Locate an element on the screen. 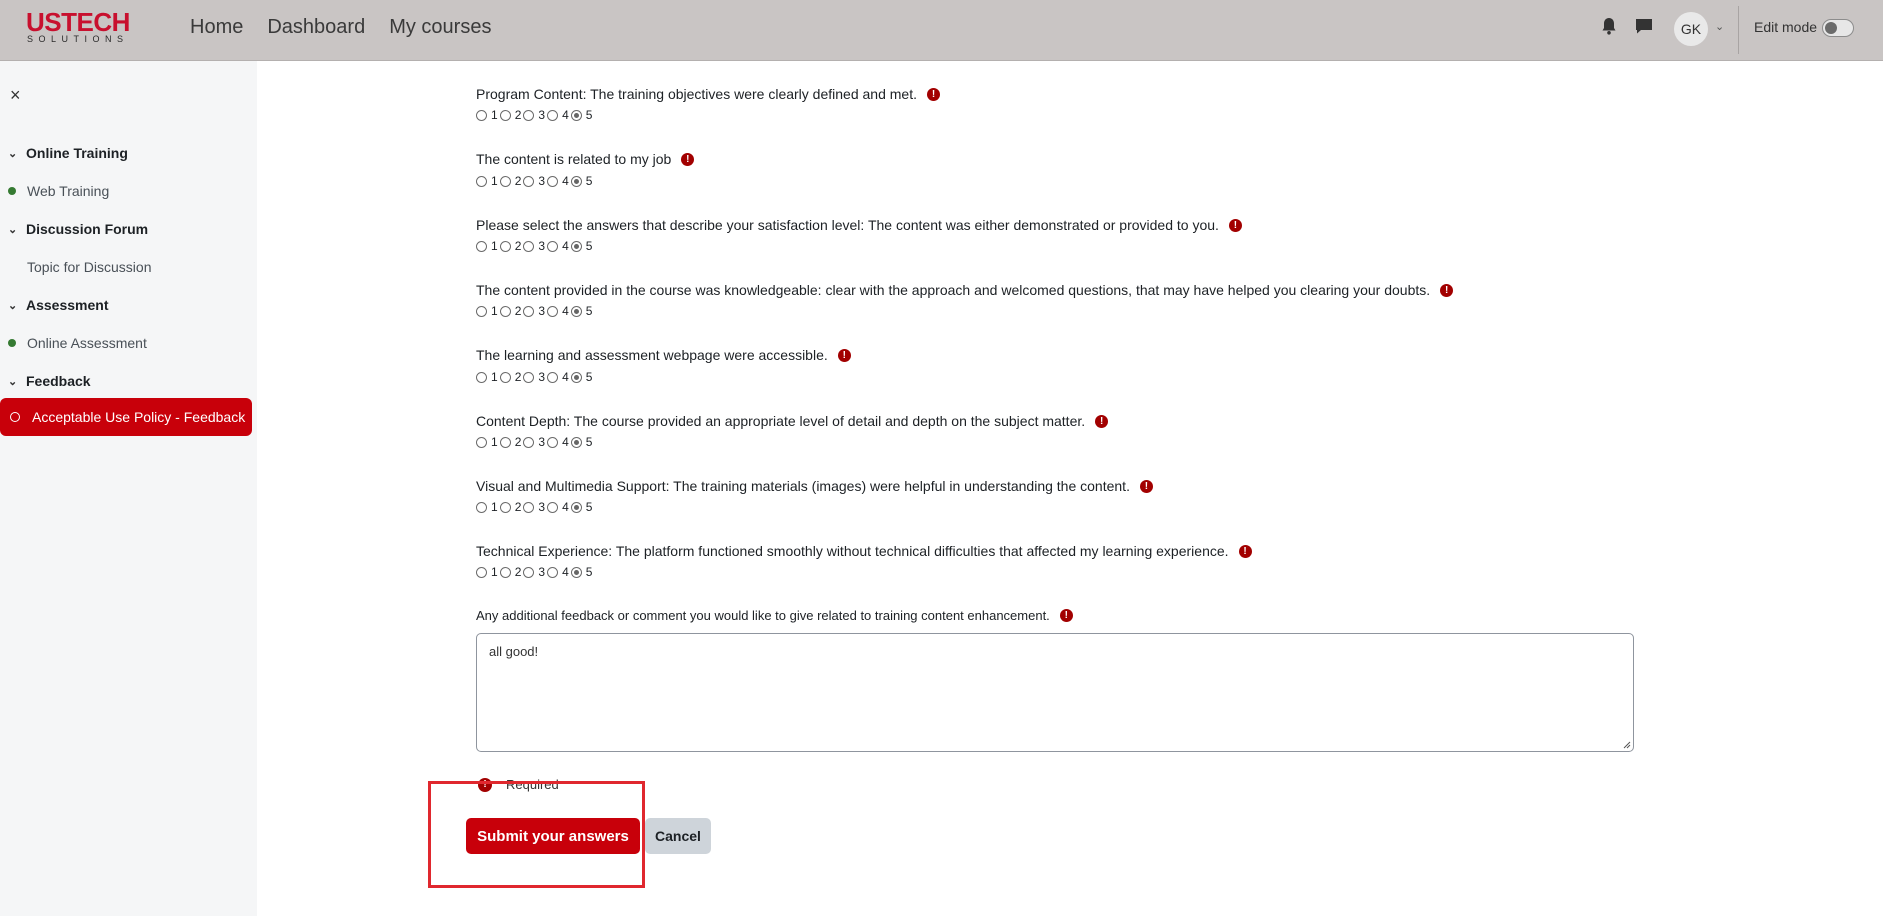 This screenshot has width=1883, height=916. messages-chat-icon is located at coordinates (1644, 26).